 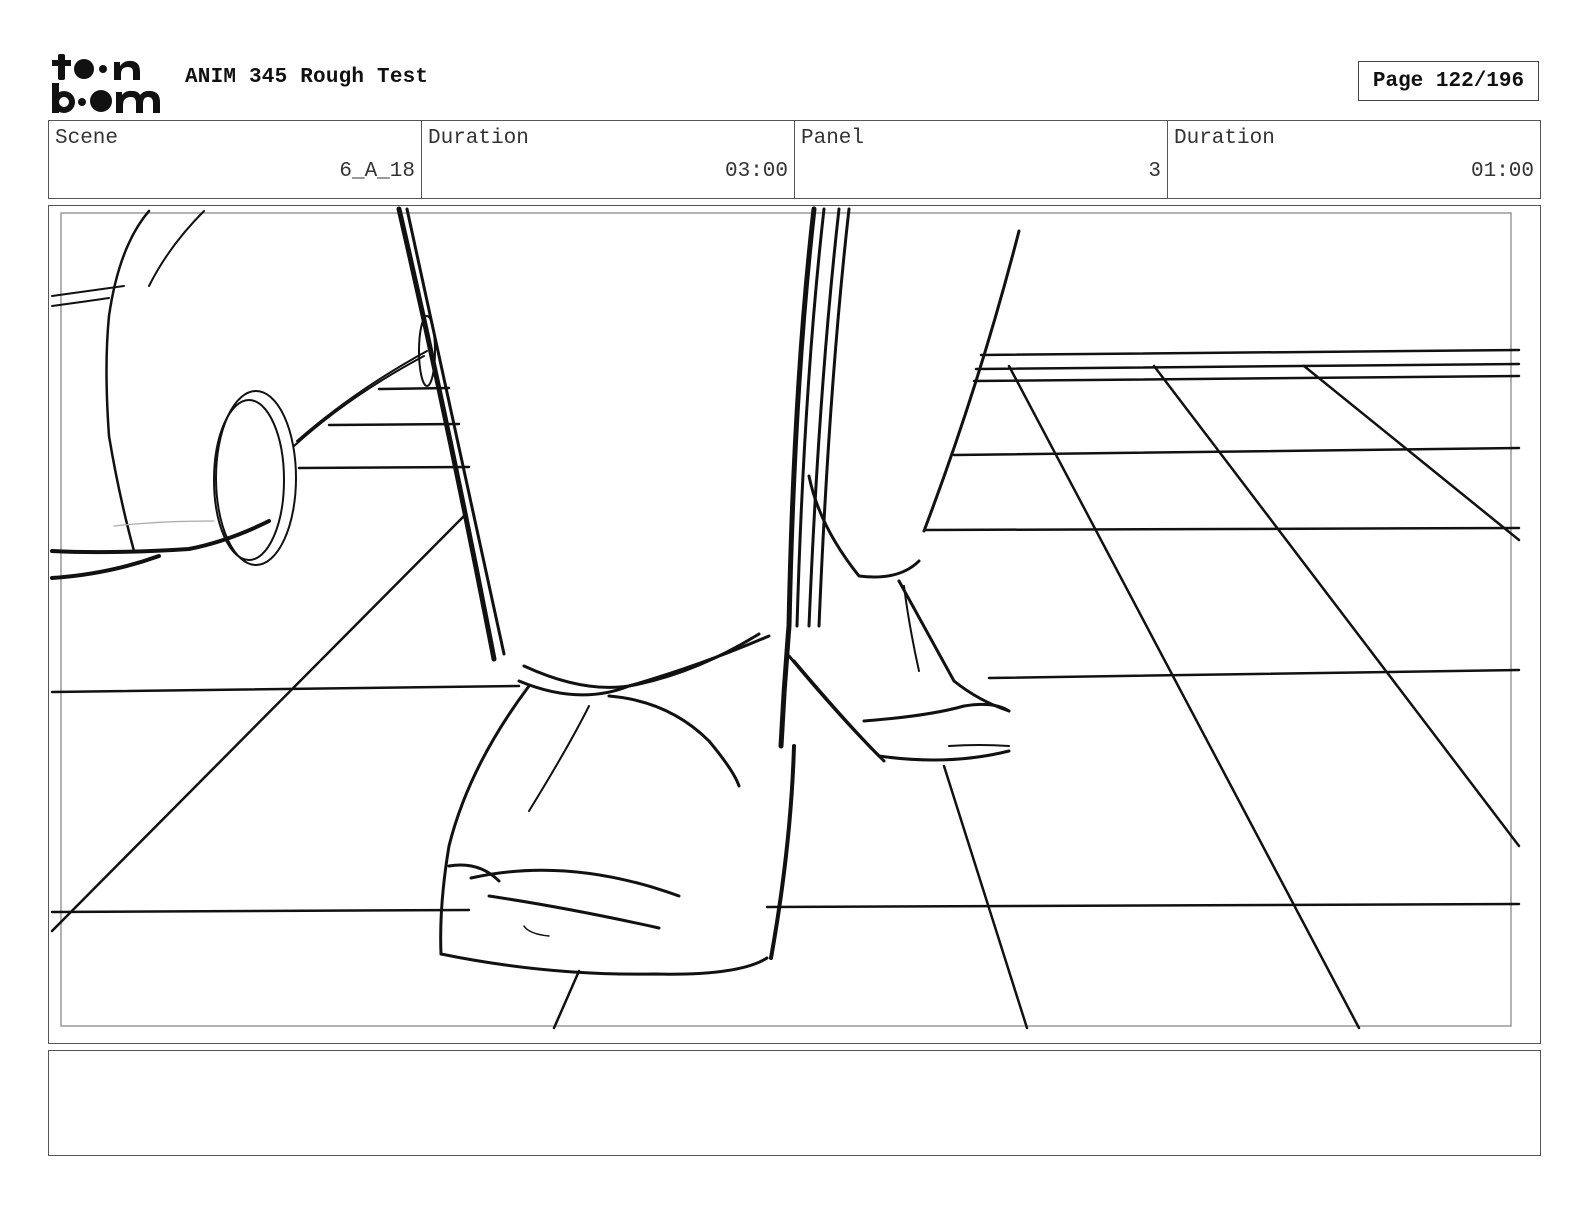 I want to click on right-leg-sketch, so click(x=895, y=583).